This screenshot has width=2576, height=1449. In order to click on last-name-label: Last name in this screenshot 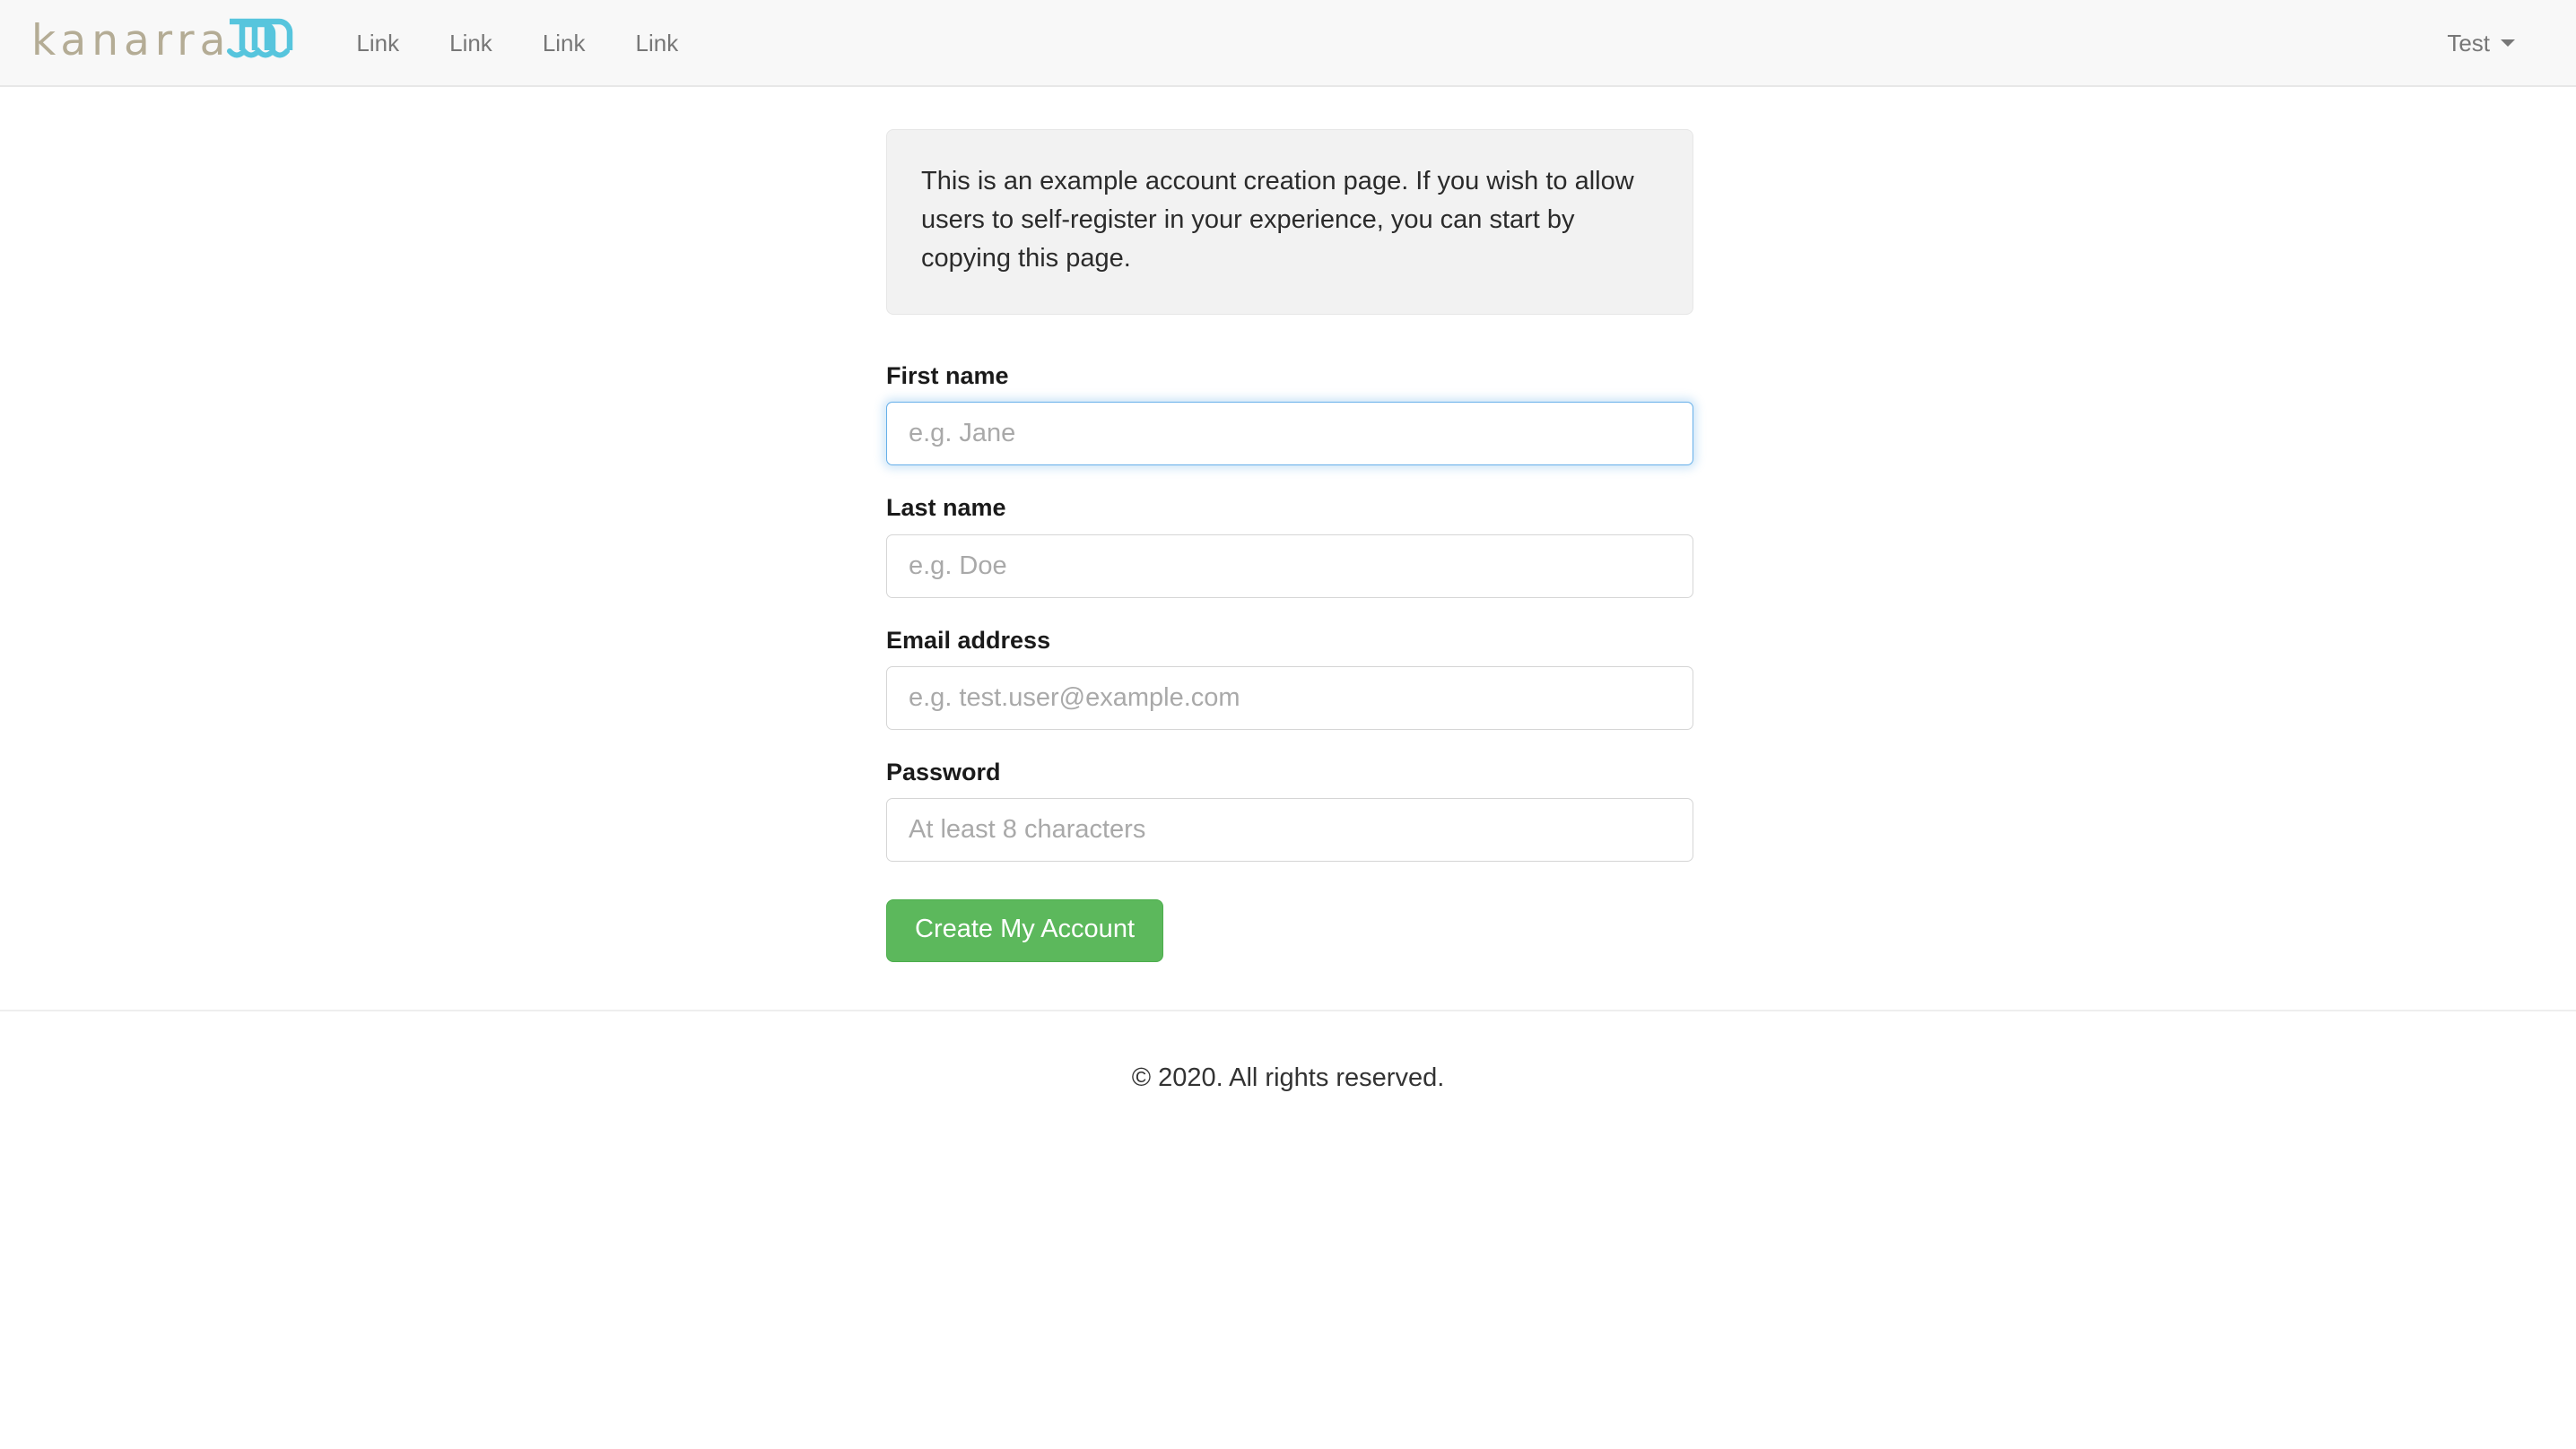, I will do `click(946, 508)`.